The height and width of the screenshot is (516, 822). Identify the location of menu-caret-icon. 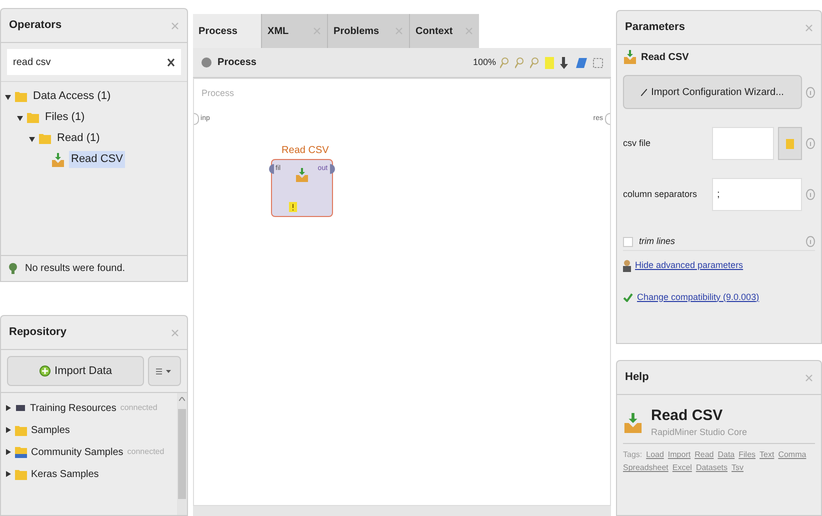
(164, 371).